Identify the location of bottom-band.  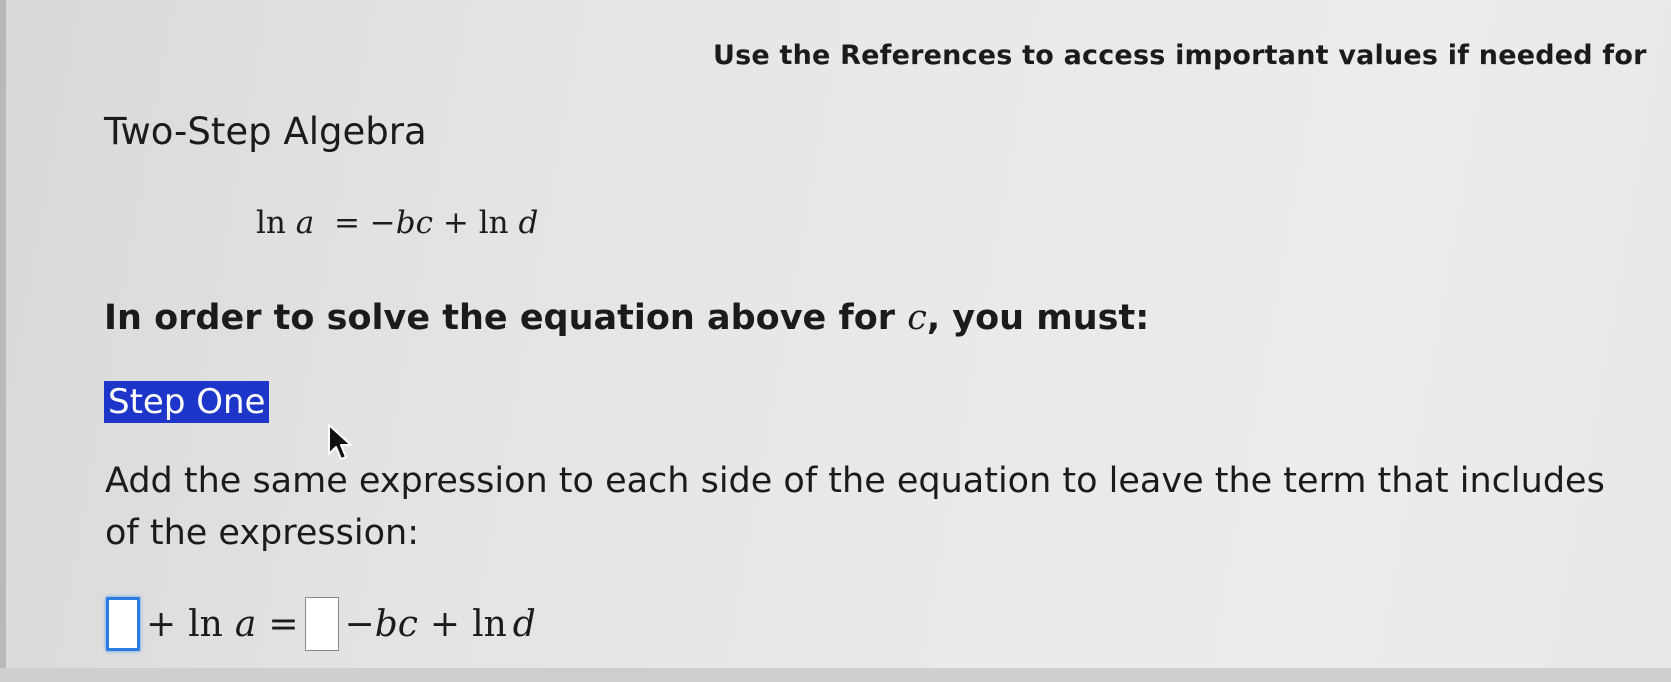
(835, 675).